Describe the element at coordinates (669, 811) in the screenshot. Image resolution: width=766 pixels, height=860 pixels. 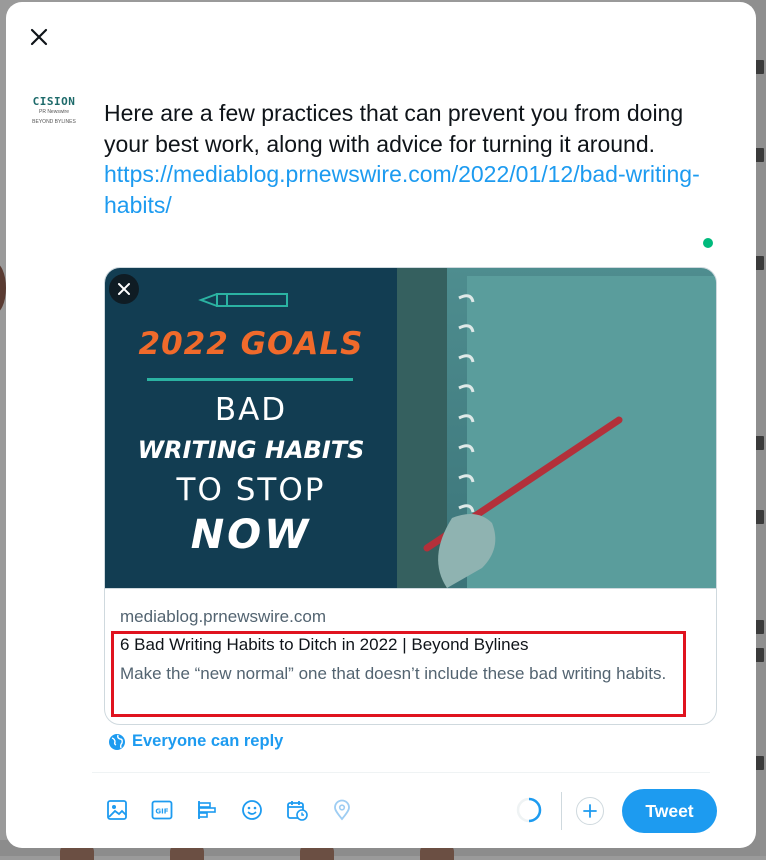
I see `tweet-button: Tweet` at that location.